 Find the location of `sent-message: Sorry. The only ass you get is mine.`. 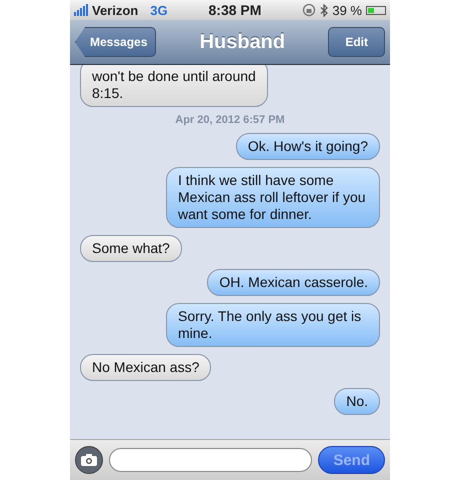

sent-message: Sorry. The only ass you get is mine. is located at coordinates (273, 325).